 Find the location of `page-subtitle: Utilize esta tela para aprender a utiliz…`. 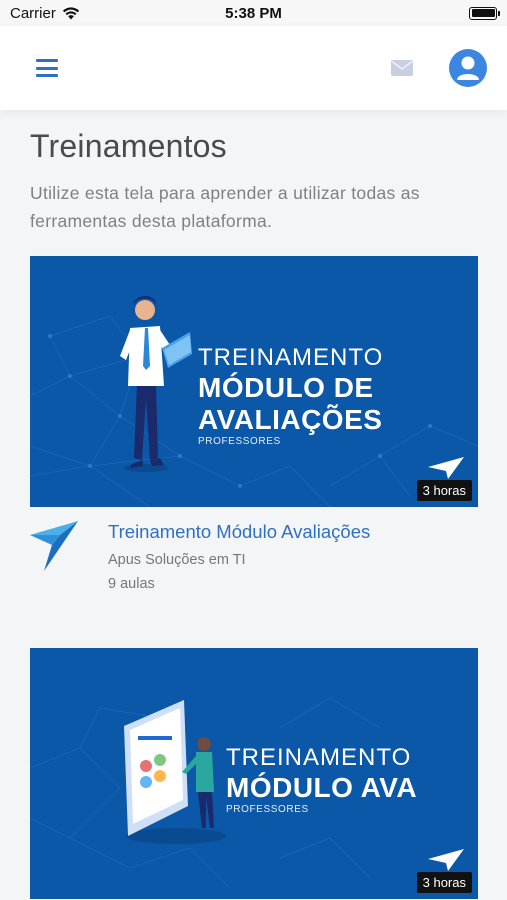

page-subtitle: Utilize esta tela para aprender a utiliz… is located at coordinates (225, 207).